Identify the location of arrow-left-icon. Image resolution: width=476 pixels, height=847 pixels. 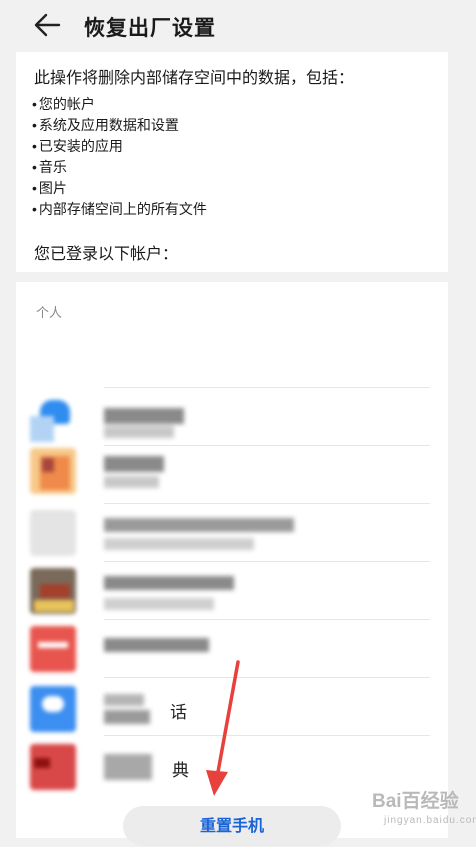
(47, 25).